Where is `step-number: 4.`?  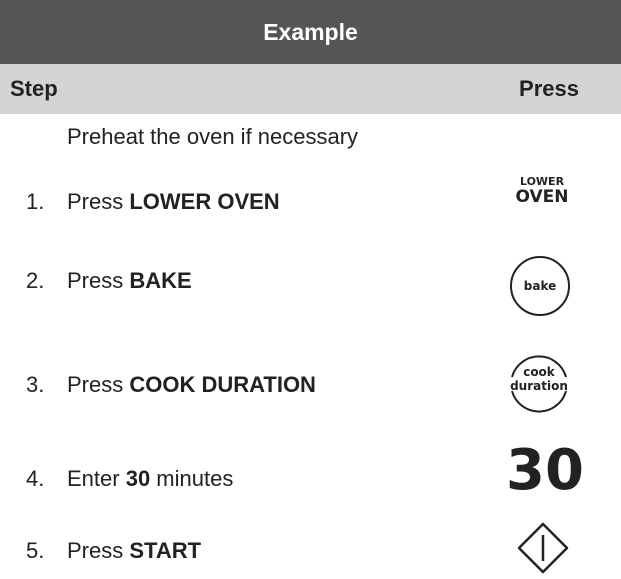 step-number: 4. is located at coordinates (35, 478).